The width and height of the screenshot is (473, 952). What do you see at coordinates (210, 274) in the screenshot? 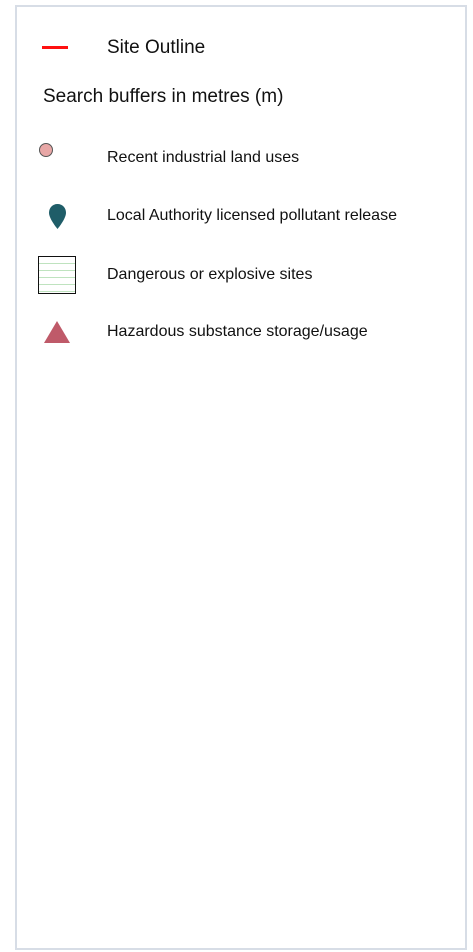
I see `legend-item-label-explosive-sites: Dangerous or explosive sites` at bounding box center [210, 274].